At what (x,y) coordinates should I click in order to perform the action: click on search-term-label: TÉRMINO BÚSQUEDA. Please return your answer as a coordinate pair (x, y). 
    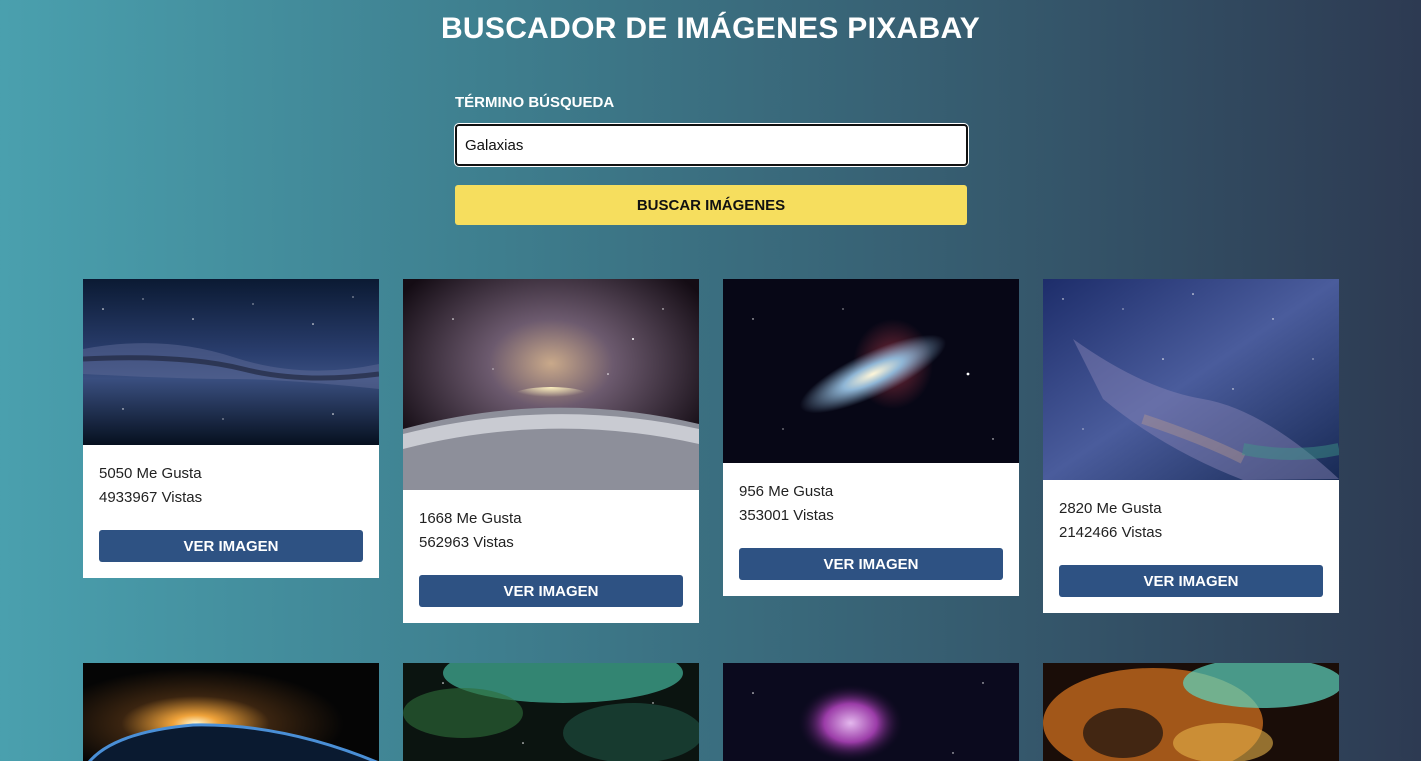
    Looking at the image, I should click on (535, 102).